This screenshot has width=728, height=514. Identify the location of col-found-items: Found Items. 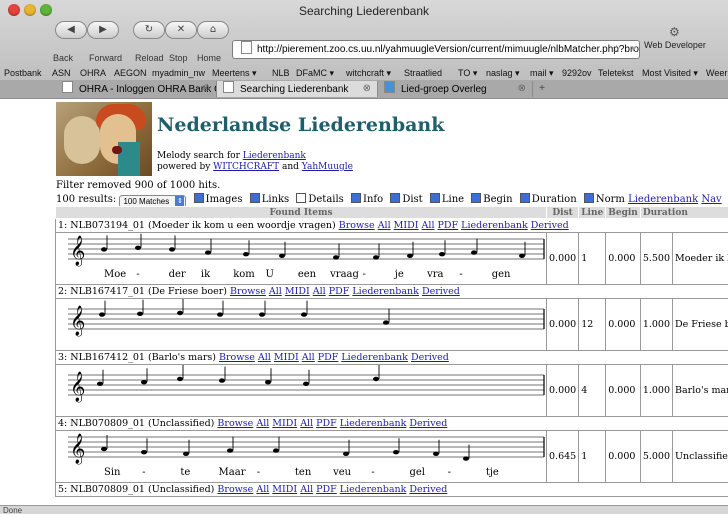
(301, 212).